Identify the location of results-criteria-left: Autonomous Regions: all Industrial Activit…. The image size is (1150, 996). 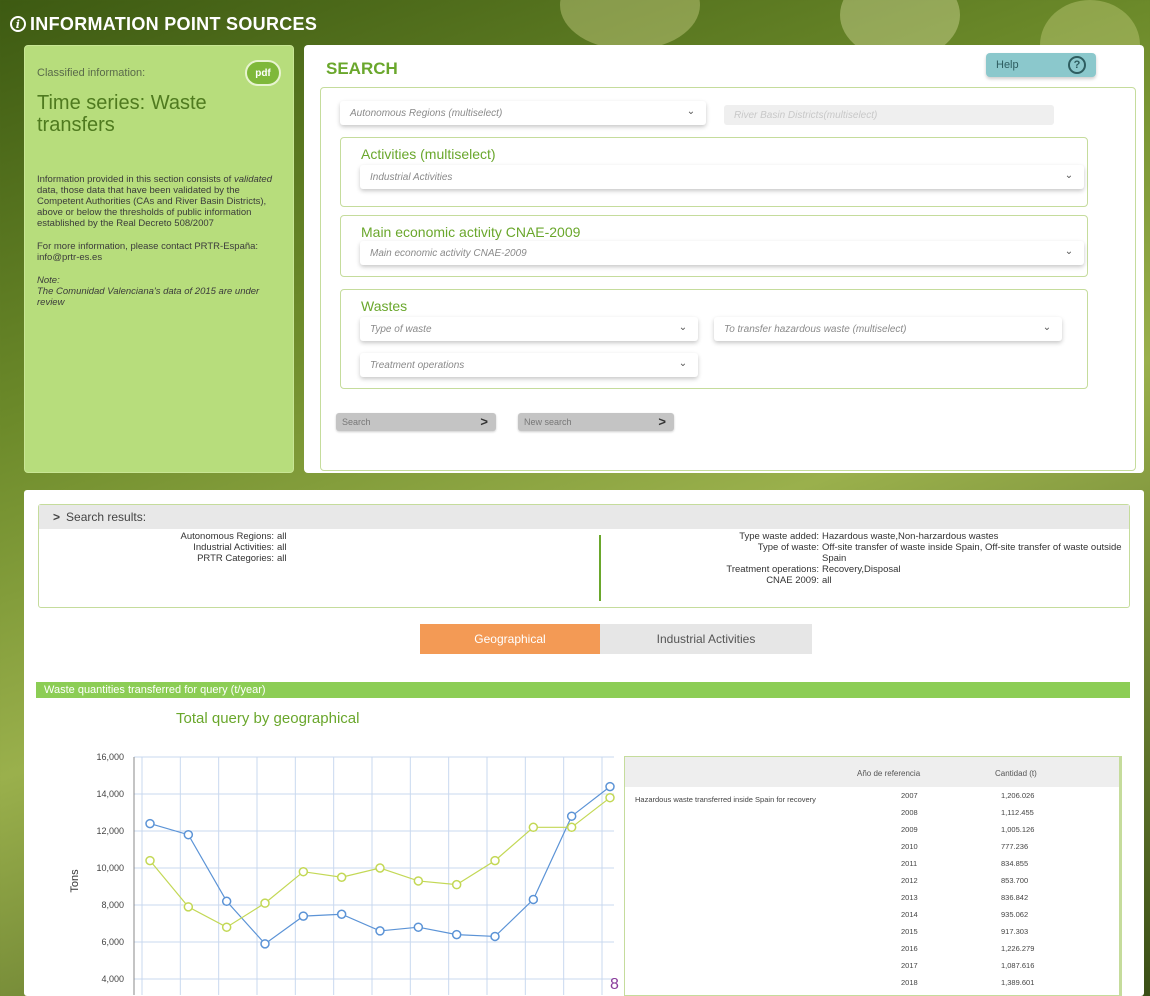
(169, 547).